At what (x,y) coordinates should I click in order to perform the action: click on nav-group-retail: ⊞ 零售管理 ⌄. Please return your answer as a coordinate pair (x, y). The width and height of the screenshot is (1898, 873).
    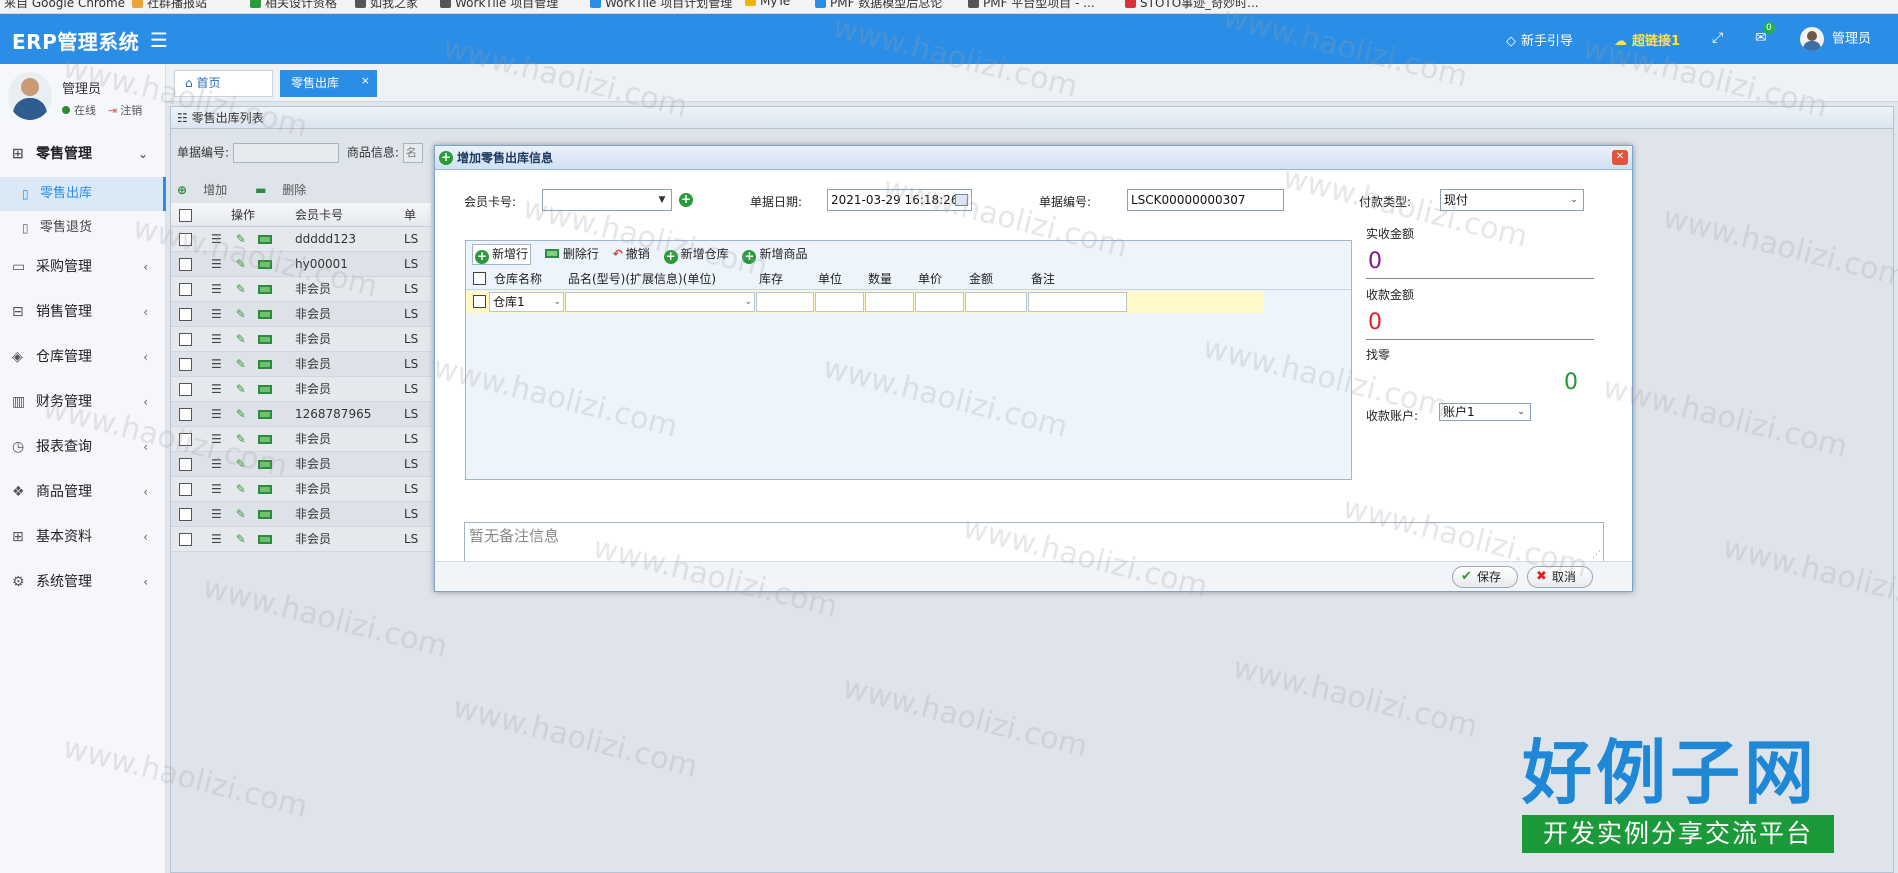
    Looking at the image, I should click on (83, 154).